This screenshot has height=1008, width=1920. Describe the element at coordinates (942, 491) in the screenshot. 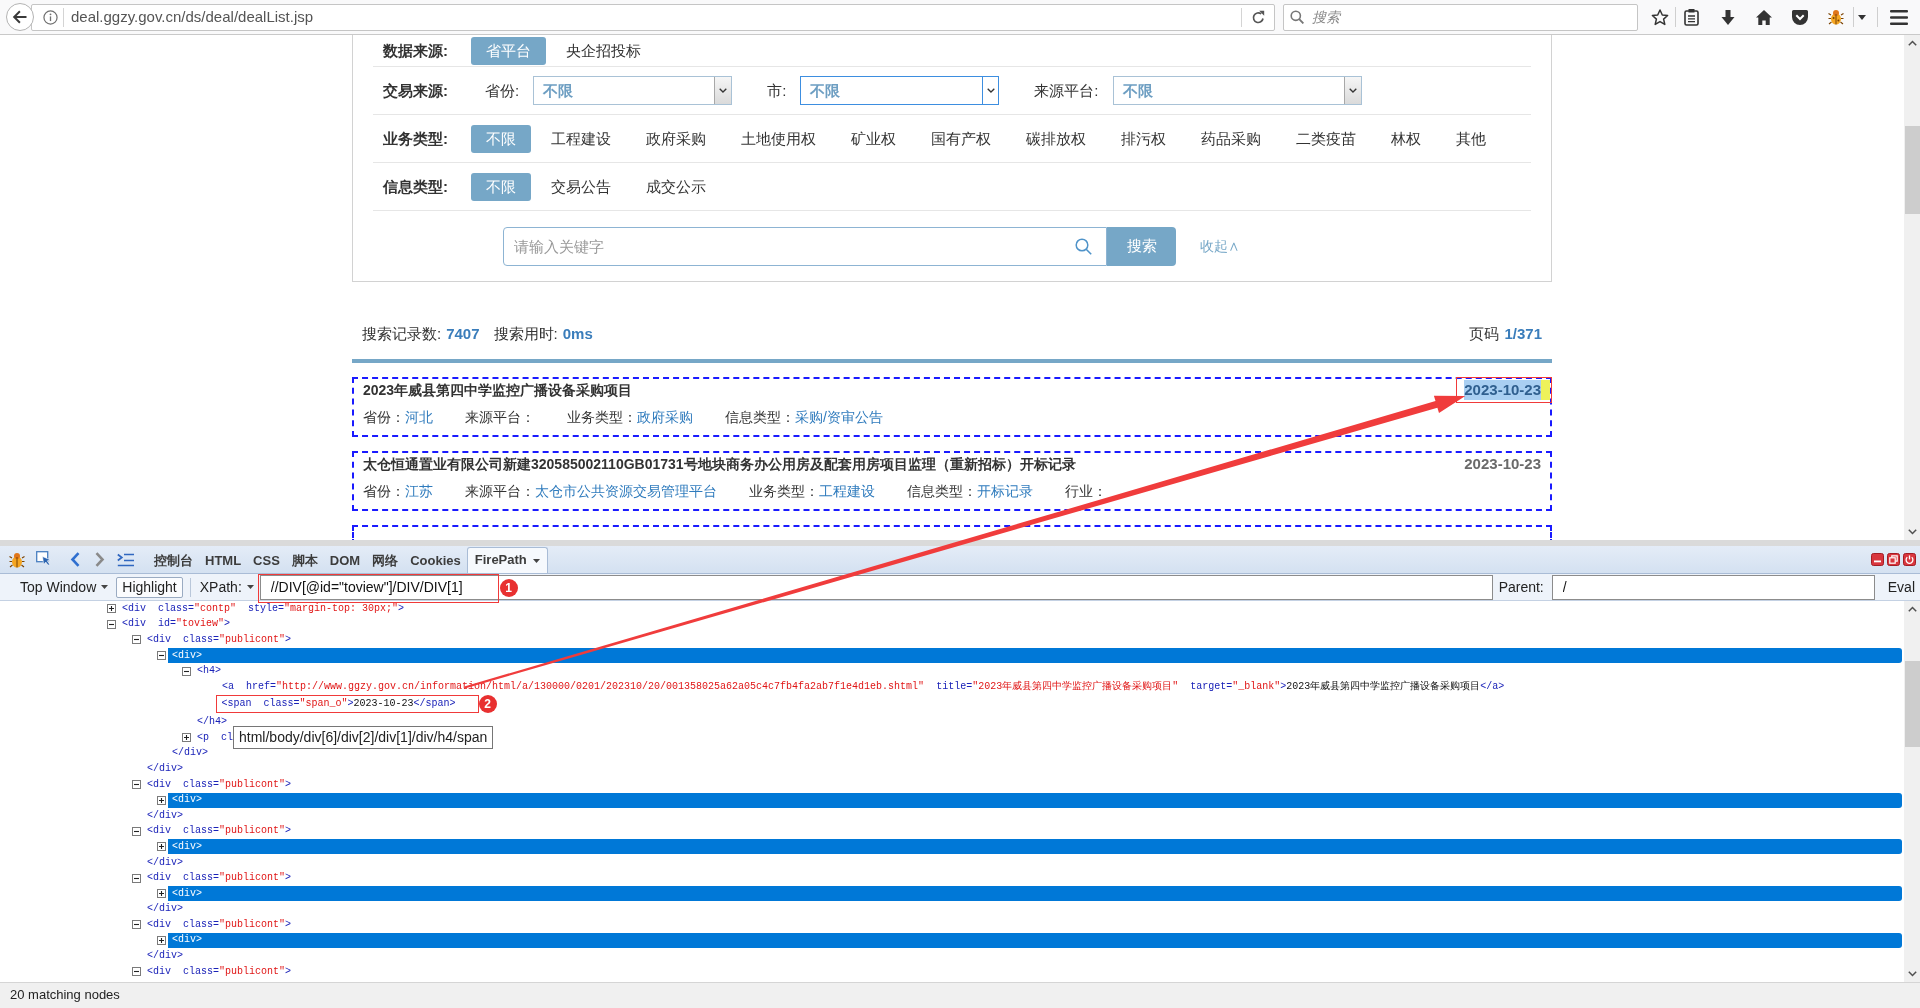

I see `meta-label: 信息类型：` at that location.